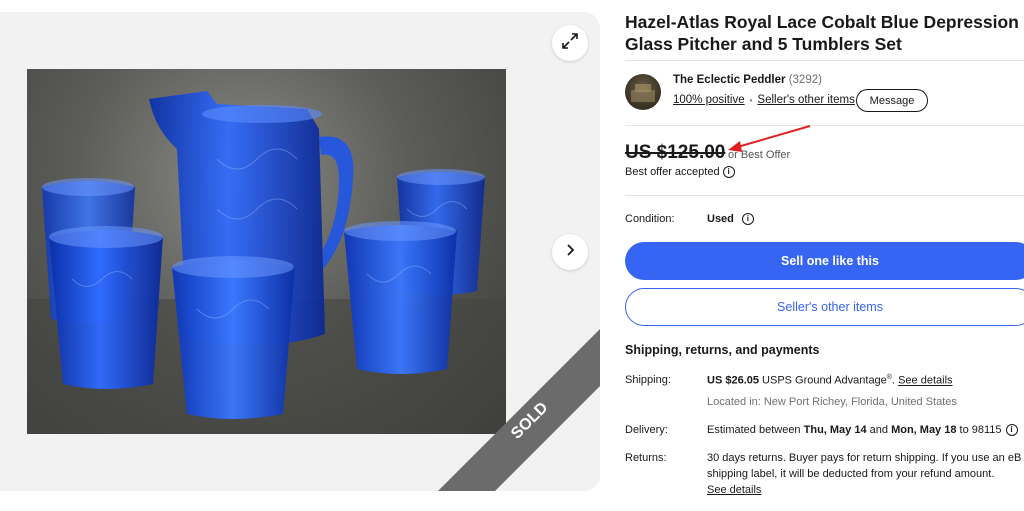  I want to click on sold-label: SOLD, so click(529, 420).